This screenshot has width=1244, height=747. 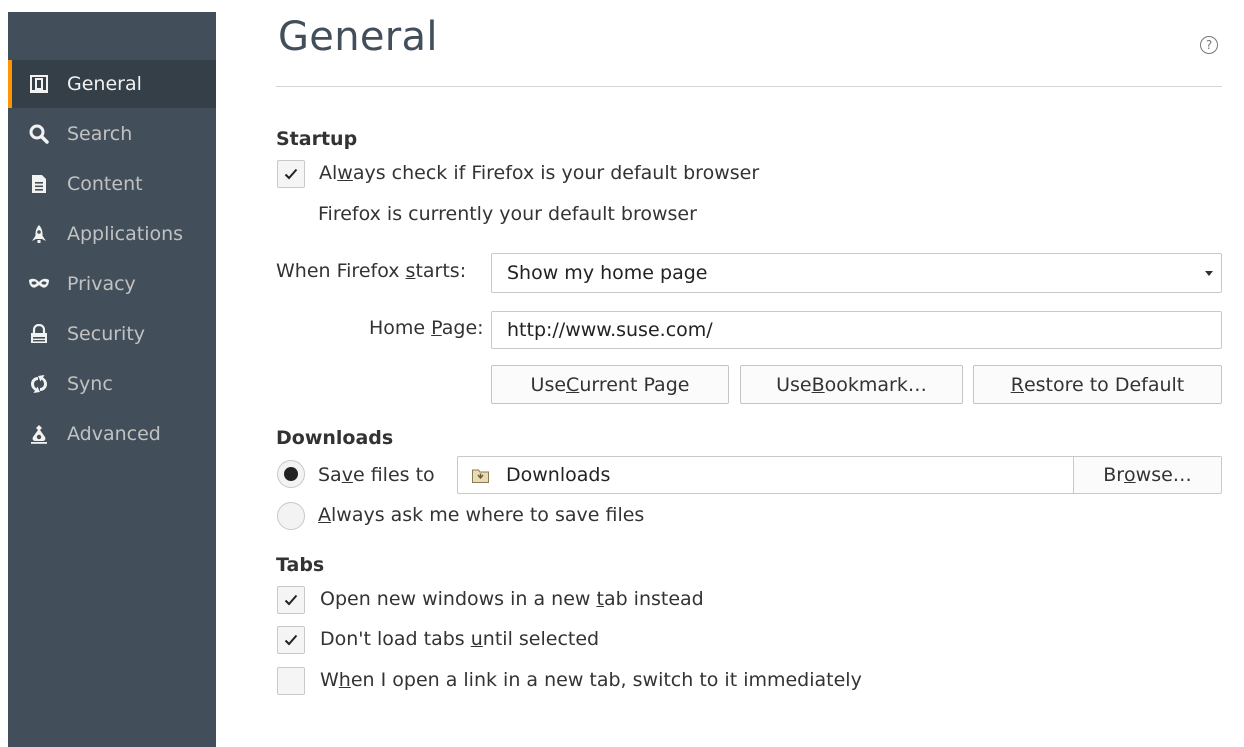 I want to click on sidebar-item-general: General, so click(x=112, y=84).